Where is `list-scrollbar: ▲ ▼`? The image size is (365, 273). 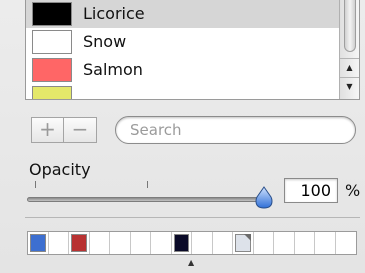
list-scrollbar: ▲ ▼ is located at coordinates (349, 49).